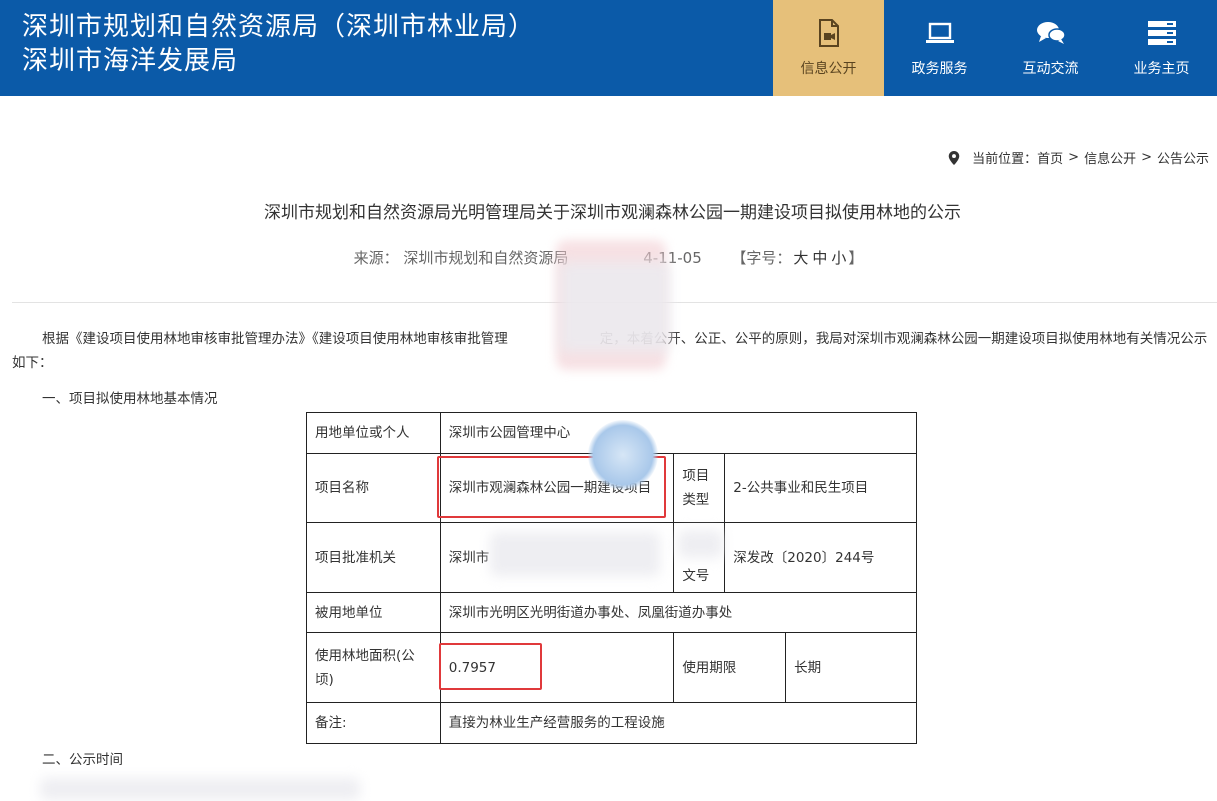  I want to click on source-label: 来源：, so click(376, 258).